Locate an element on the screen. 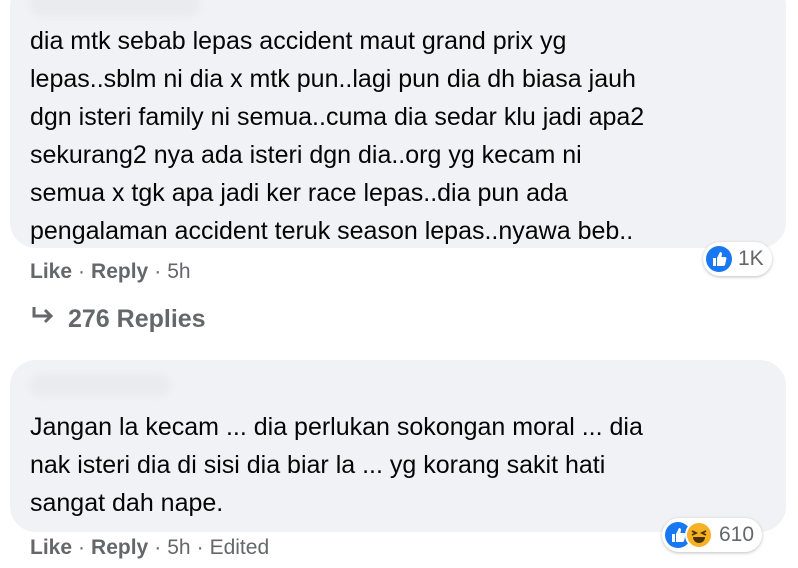 Image resolution: width=798 pixels, height=568 pixels. reaction-count: 610 is located at coordinates (737, 534).